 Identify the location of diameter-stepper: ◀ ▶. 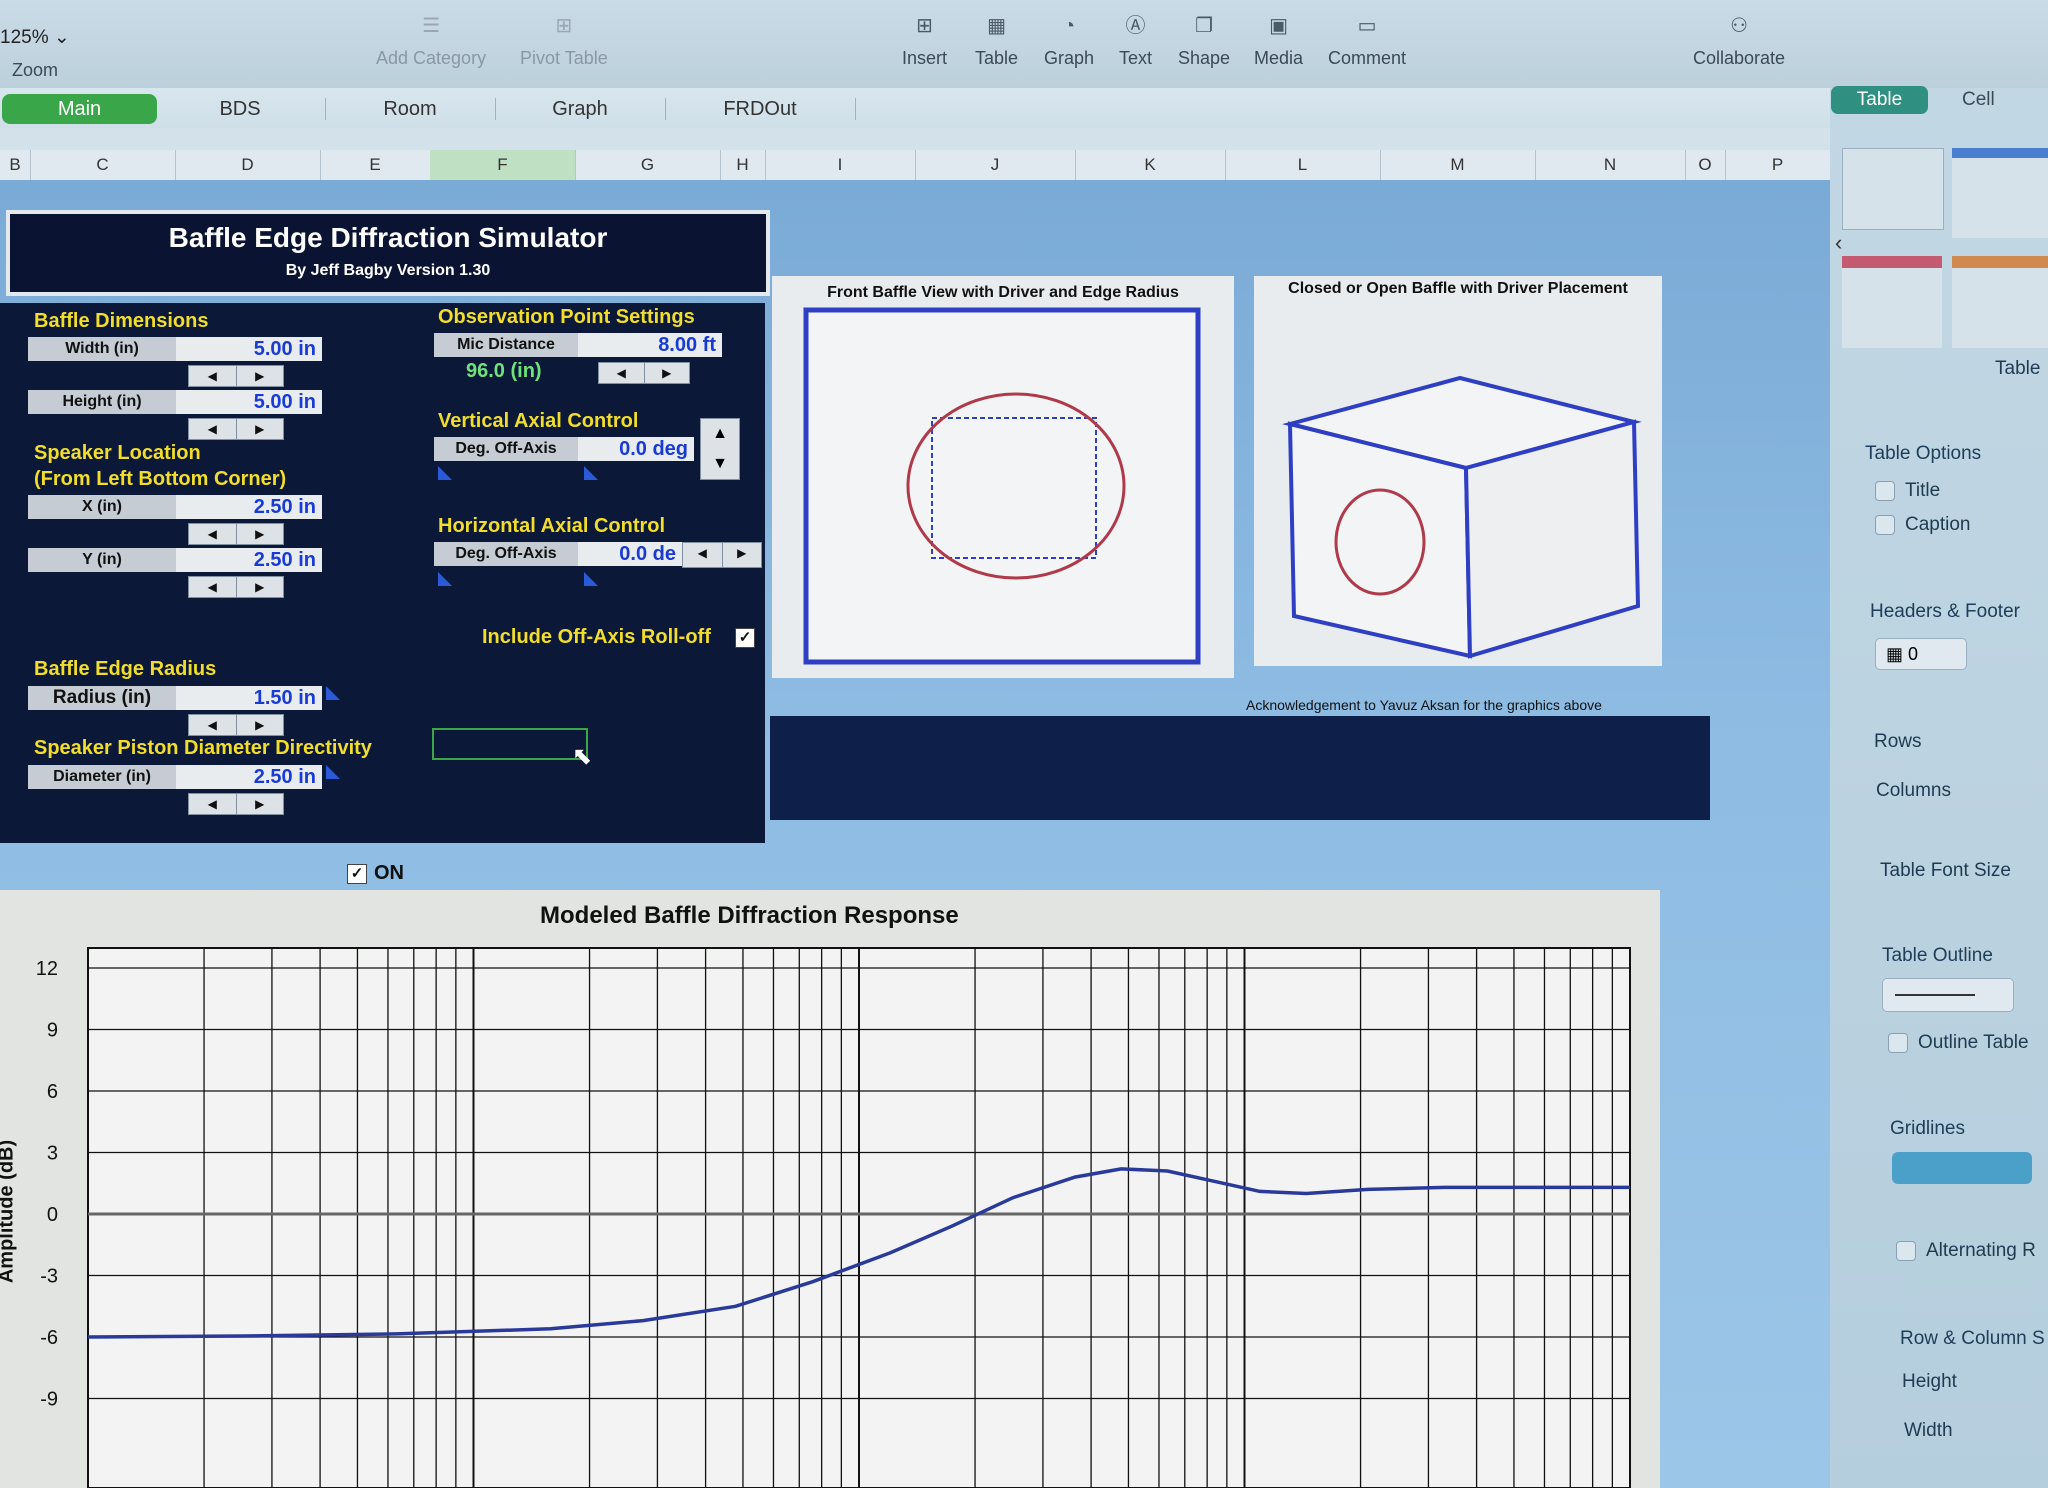
(236, 804).